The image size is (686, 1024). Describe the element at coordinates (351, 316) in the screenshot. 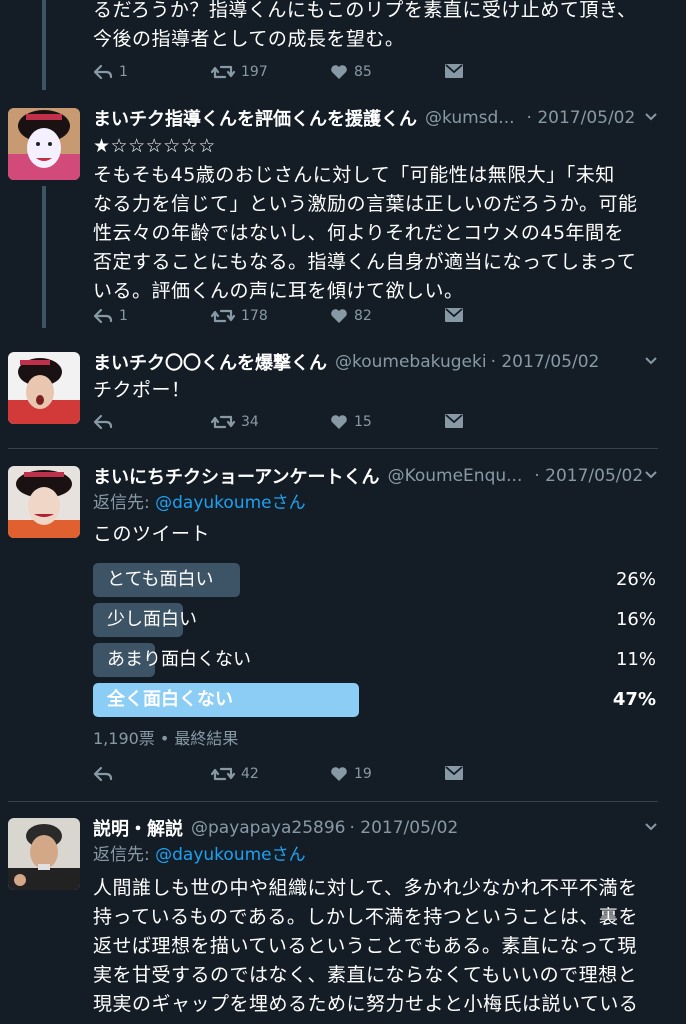

I see `like-button: 82` at that location.